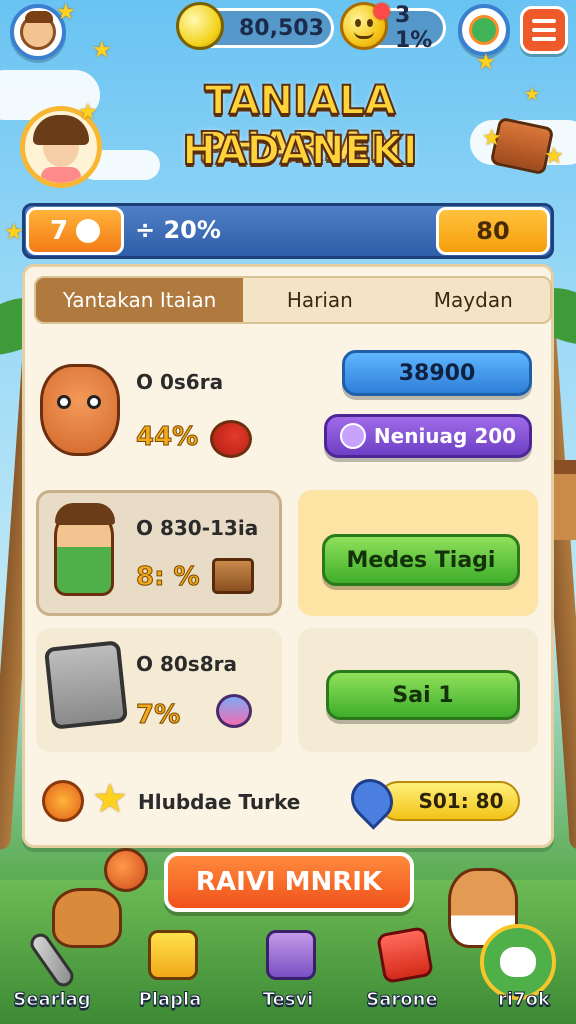 This screenshot has height=1024, width=576. What do you see at coordinates (299, 151) in the screenshot?
I see `game-title-line2: HADANEKI` at bounding box center [299, 151].